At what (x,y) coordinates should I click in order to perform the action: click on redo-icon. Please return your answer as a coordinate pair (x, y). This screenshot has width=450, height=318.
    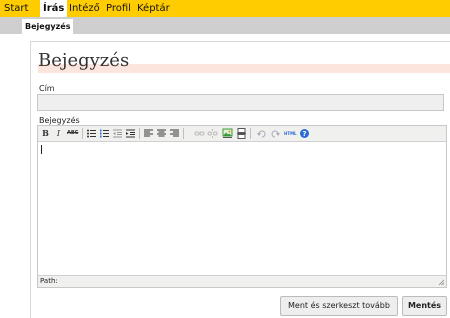
    Looking at the image, I should click on (275, 133).